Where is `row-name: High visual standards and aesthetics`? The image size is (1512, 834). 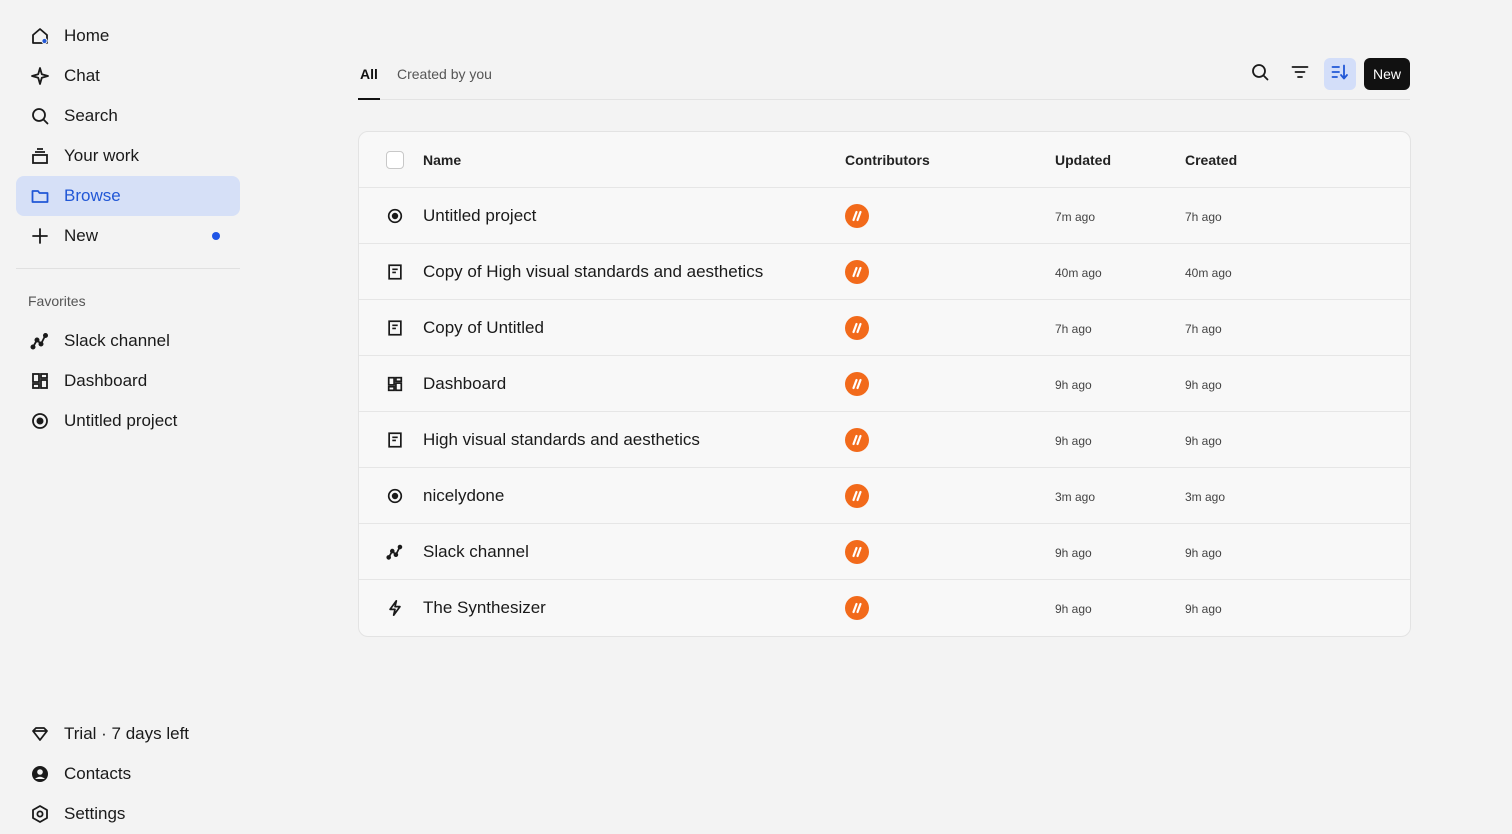
row-name: High visual standards and aesthetics is located at coordinates (561, 440).